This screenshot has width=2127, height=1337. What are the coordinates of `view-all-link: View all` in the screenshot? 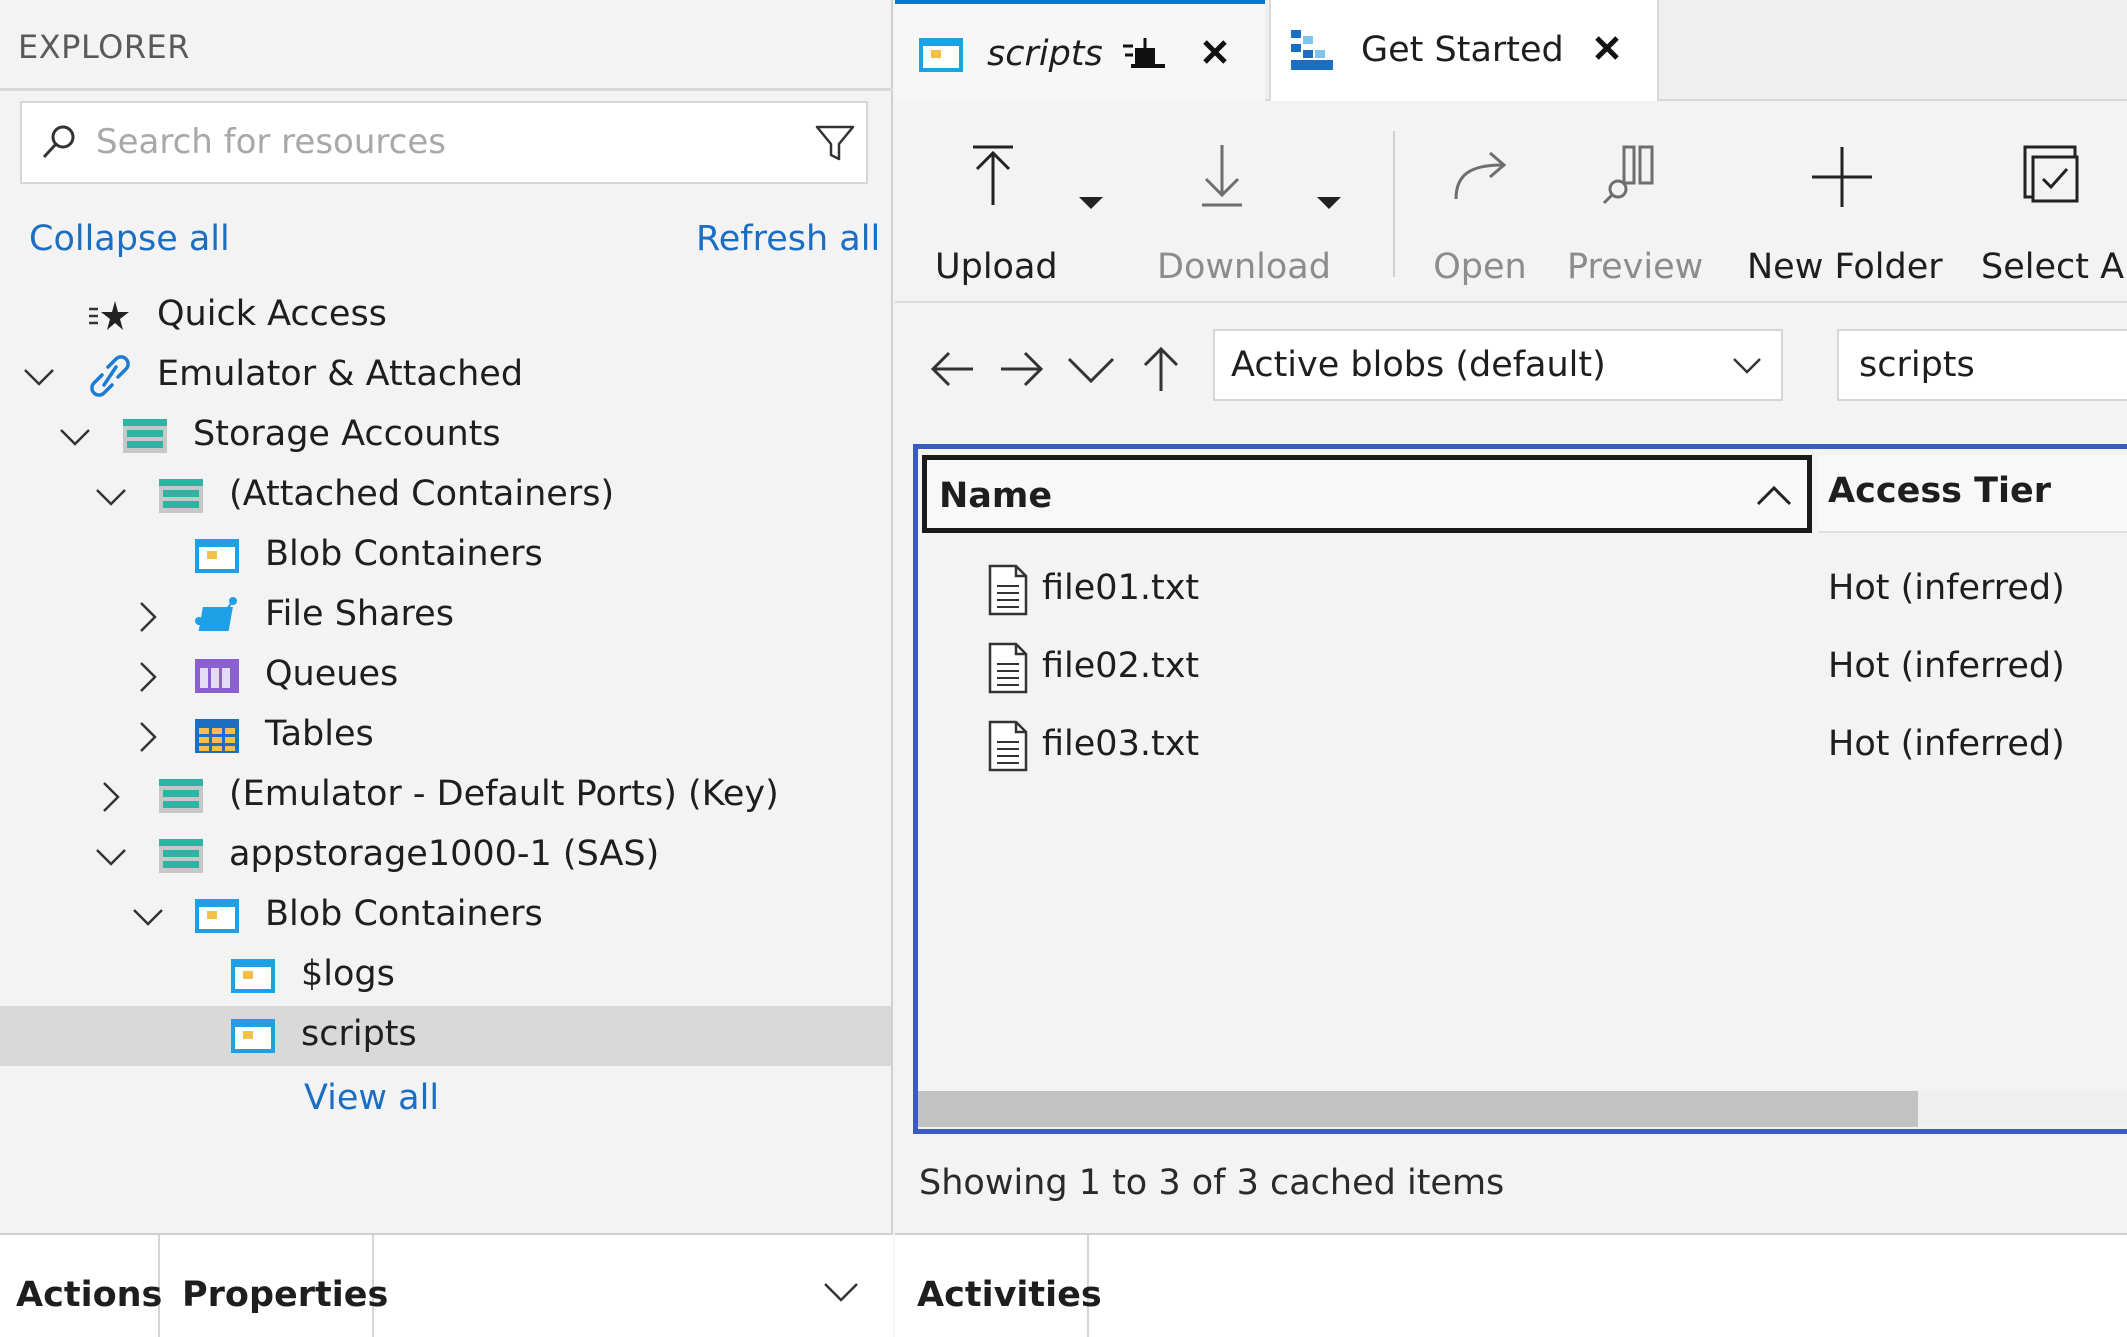 It's located at (371, 1098).